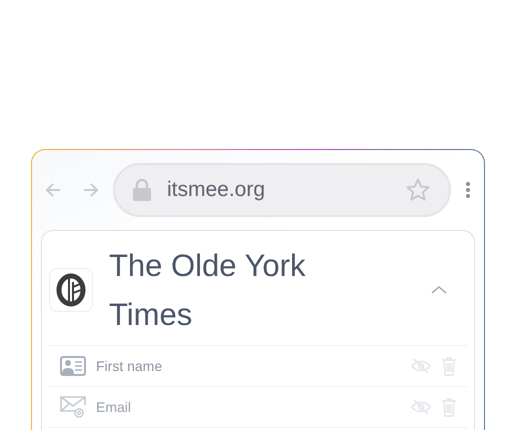 The height and width of the screenshot is (430, 516). What do you see at coordinates (71, 290) in the screenshot?
I see `site-logo` at bounding box center [71, 290].